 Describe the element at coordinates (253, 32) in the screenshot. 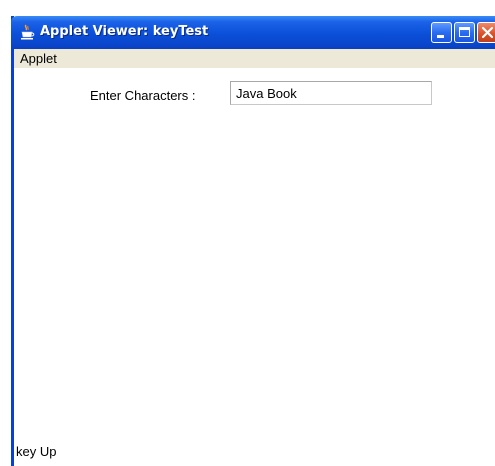

I see `title-bar: Applet Viewer: keyTest` at that location.